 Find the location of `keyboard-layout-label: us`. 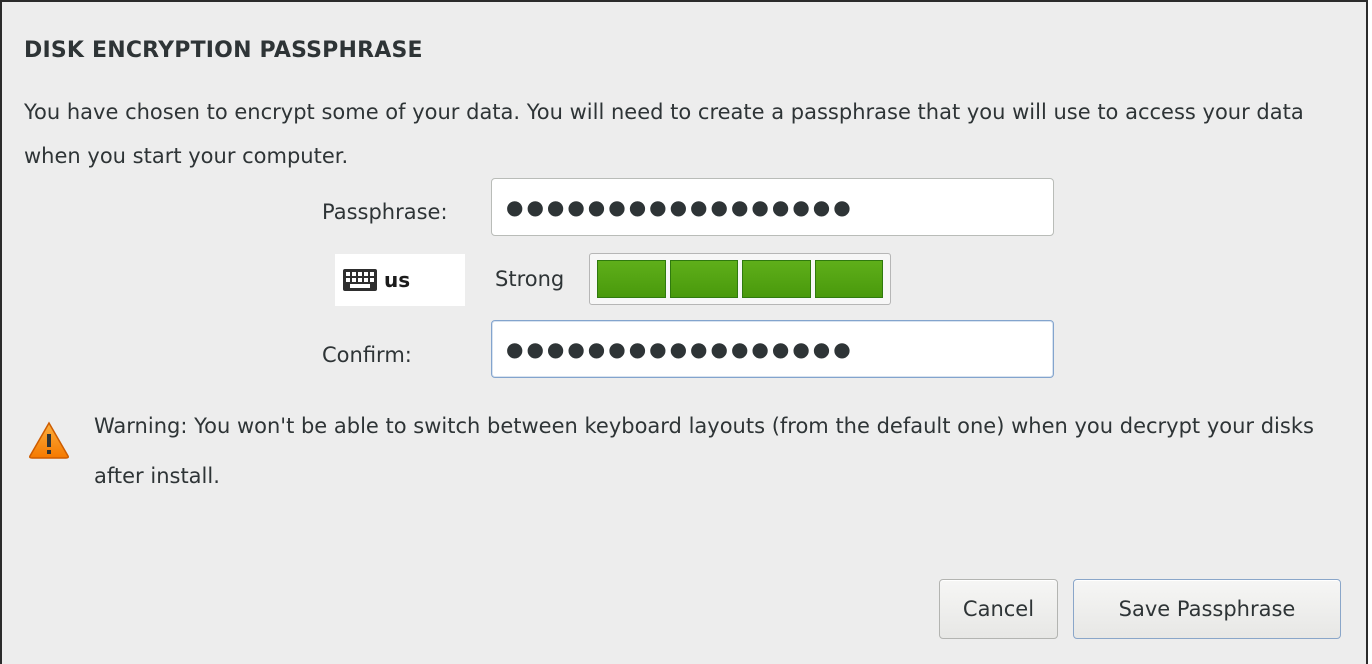

keyboard-layout-label: us is located at coordinates (397, 280).